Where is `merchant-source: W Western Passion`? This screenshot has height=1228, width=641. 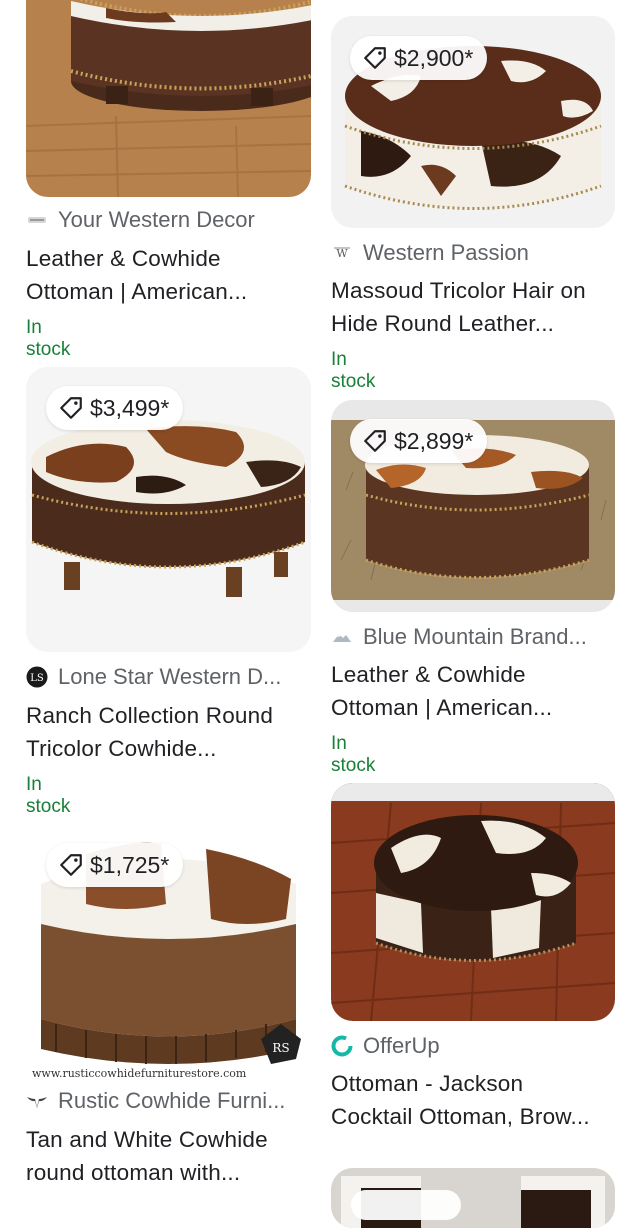 merchant-source: W Western Passion is located at coordinates (473, 253).